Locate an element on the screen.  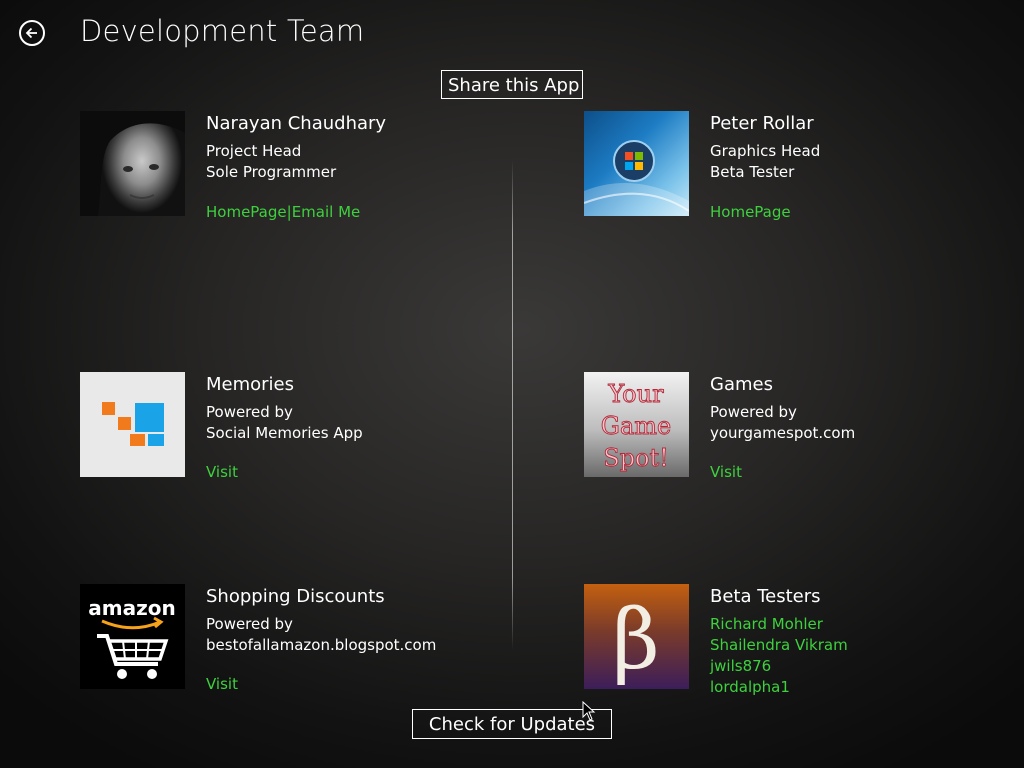
game-spot-logo: Your Game Spot! is located at coordinates (636, 424).